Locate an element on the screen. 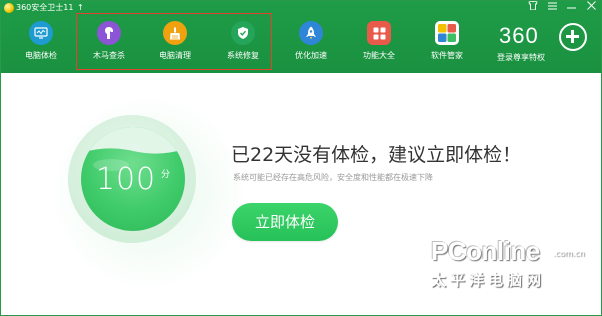  nav-label: 电脑体检 is located at coordinates (41, 55).